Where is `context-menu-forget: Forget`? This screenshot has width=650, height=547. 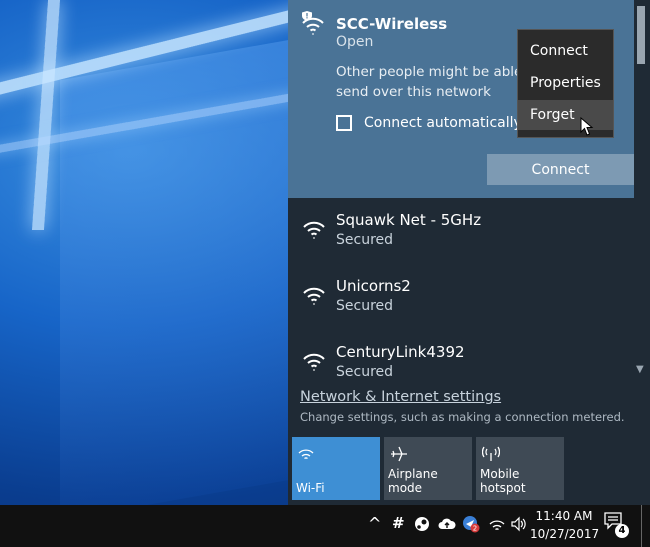
context-menu-forget: Forget is located at coordinates (565, 115).